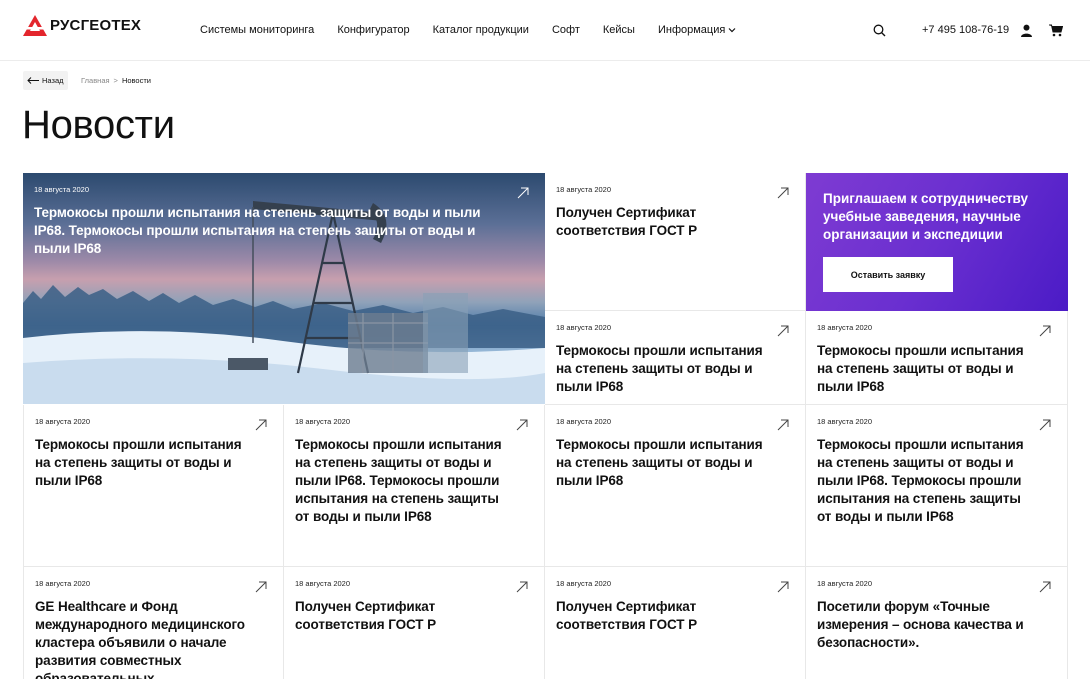 Image resolution: width=1090 pixels, height=679 pixels. I want to click on nav-item-configurator: Конфигуратор, so click(373, 30).